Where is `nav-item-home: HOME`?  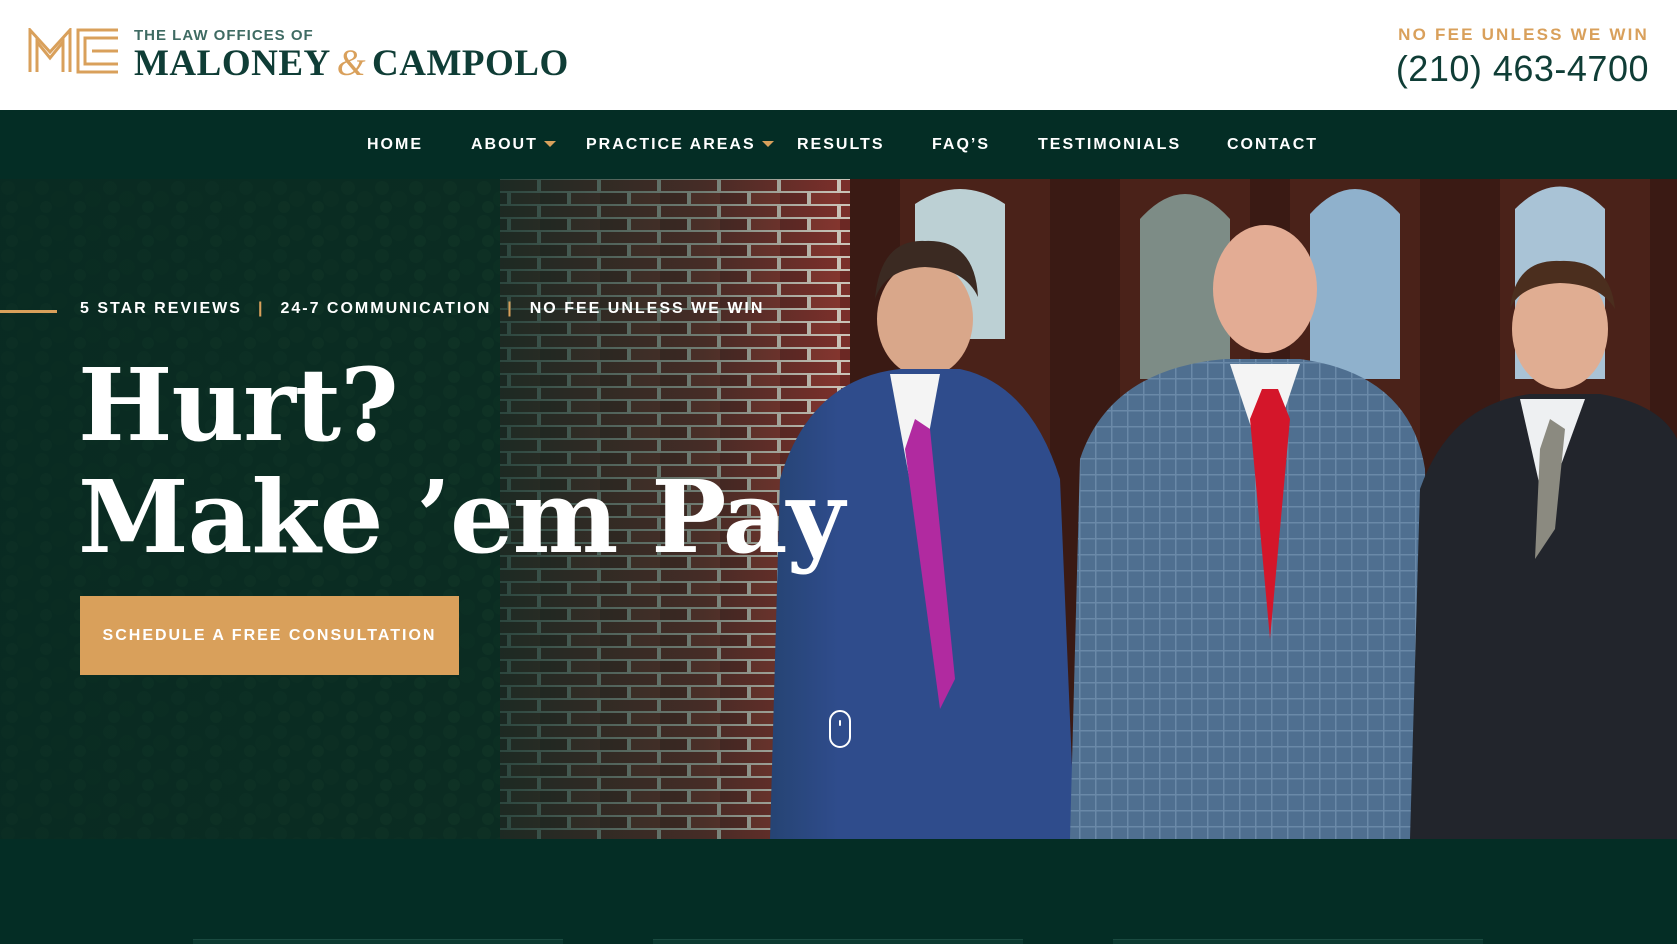 nav-item-home: HOME is located at coordinates (395, 144).